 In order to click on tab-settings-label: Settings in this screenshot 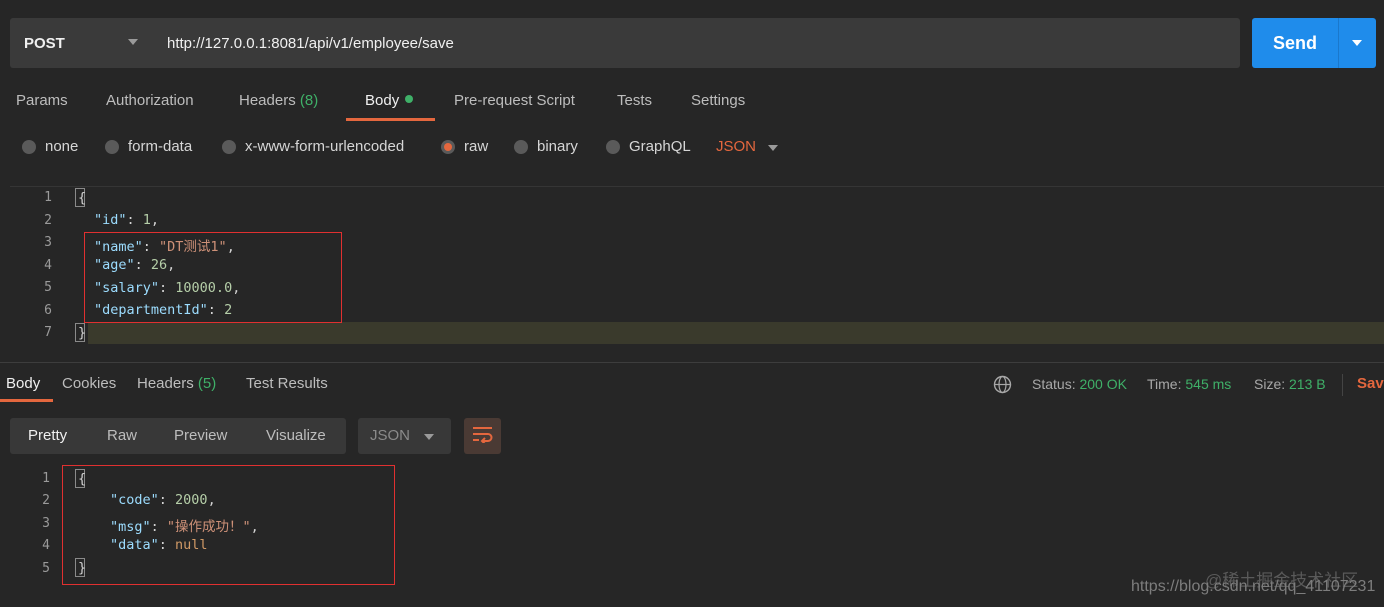, I will do `click(718, 100)`.